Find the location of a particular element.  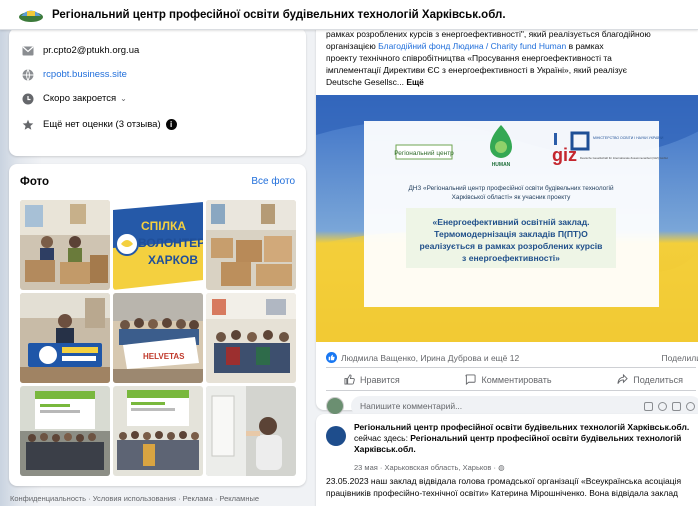

photo-thumbnail-5: HELVETAS is located at coordinates (158, 338).